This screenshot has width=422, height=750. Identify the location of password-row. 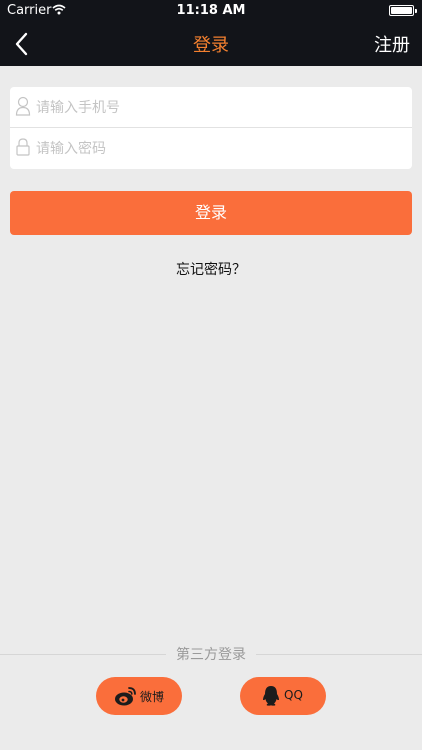
(211, 148).